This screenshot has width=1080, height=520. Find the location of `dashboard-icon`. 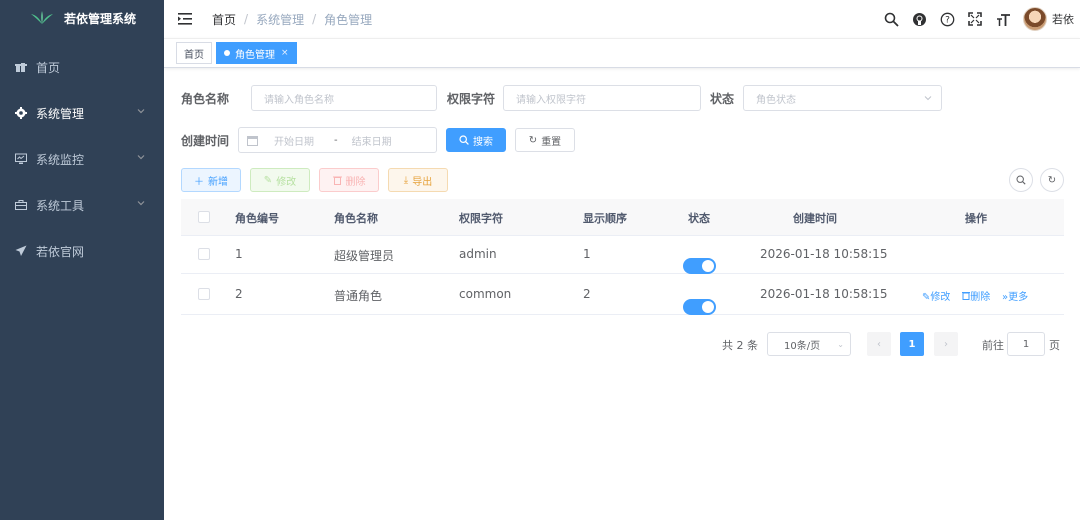

dashboard-icon is located at coordinates (21, 67).